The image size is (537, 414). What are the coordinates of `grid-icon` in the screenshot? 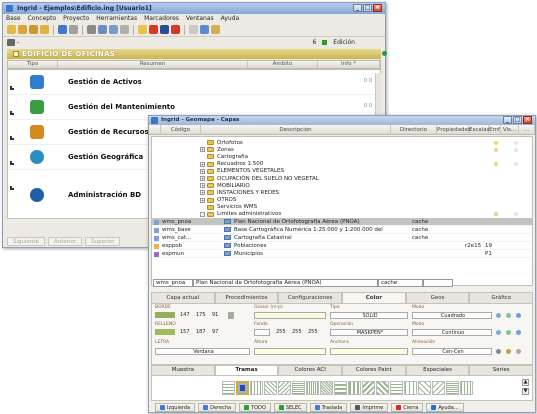 It's located at (102, 29).